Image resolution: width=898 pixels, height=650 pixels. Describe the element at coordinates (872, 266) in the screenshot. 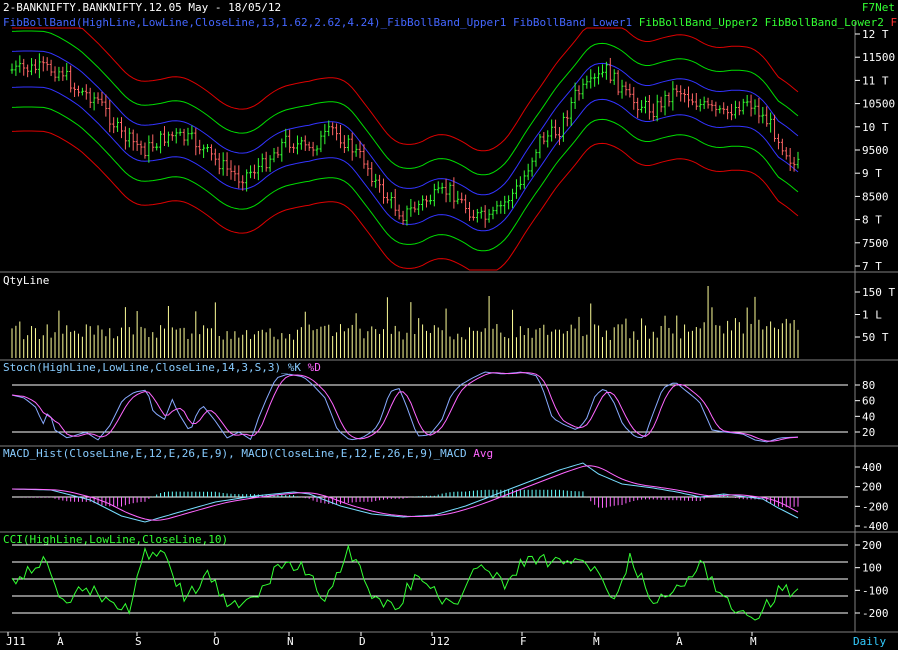

I see `axis-label: 7 T` at that location.